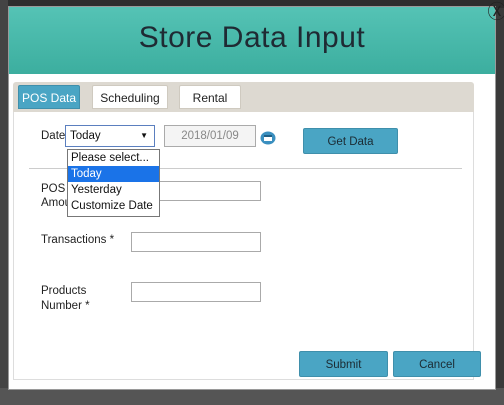 This screenshot has height=405, width=504. Describe the element at coordinates (113, 174) in the screenshot. I see `dropdown-option-today: Today` at that location.